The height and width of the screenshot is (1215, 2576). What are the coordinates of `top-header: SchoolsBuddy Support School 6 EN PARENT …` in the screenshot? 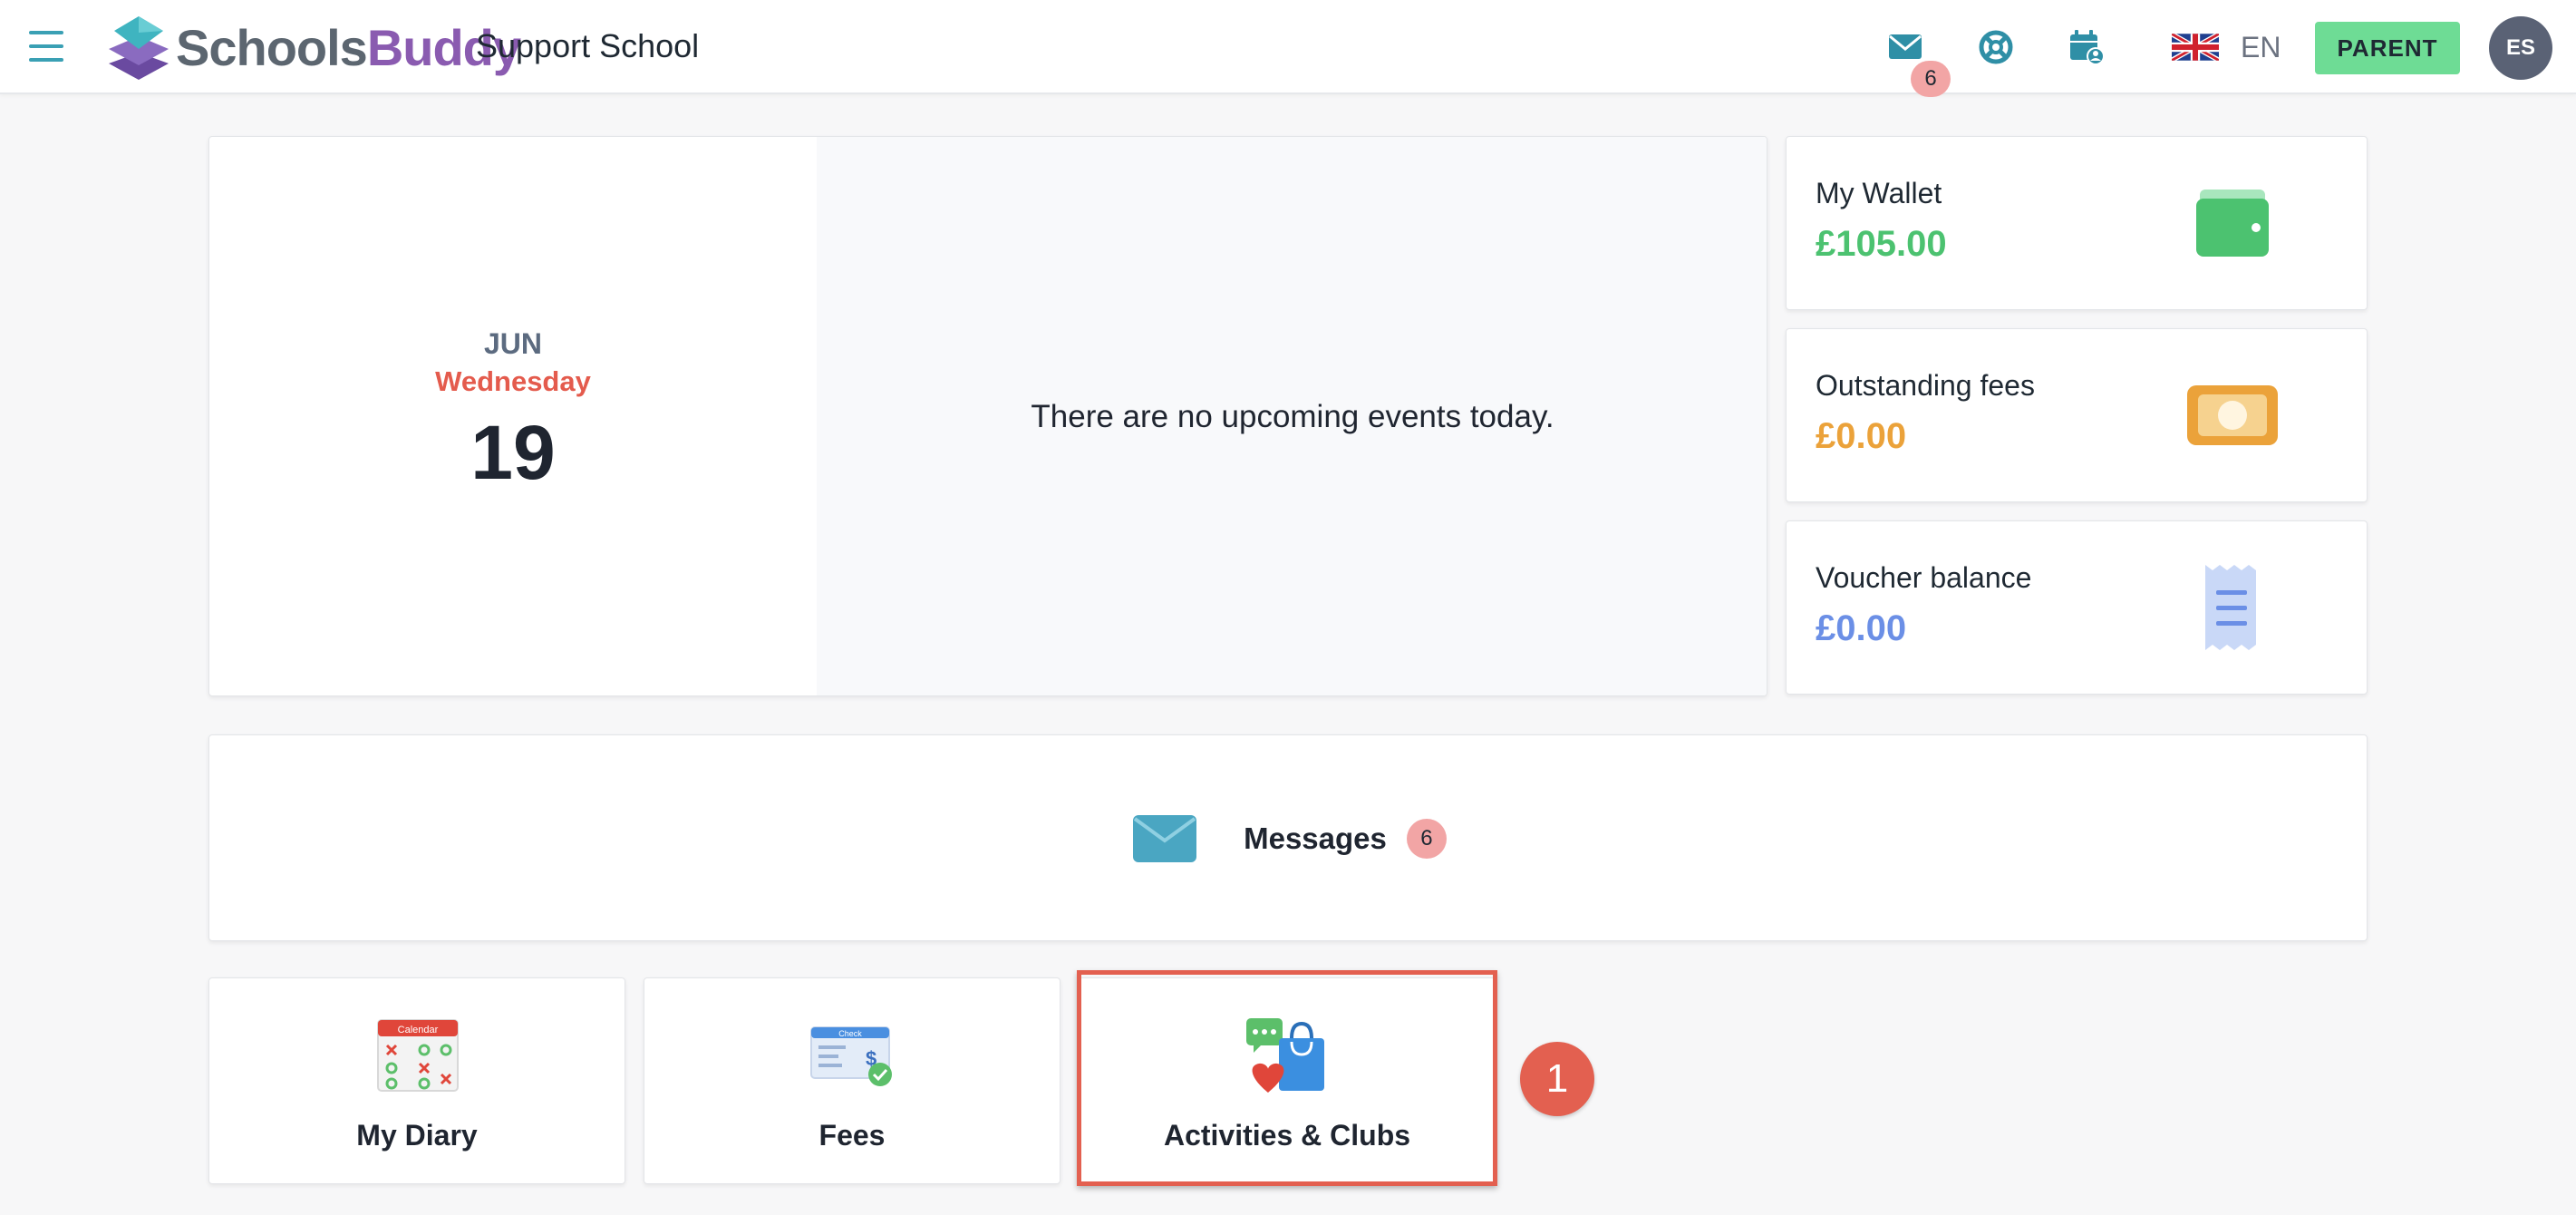 It's located at (1288, 49).